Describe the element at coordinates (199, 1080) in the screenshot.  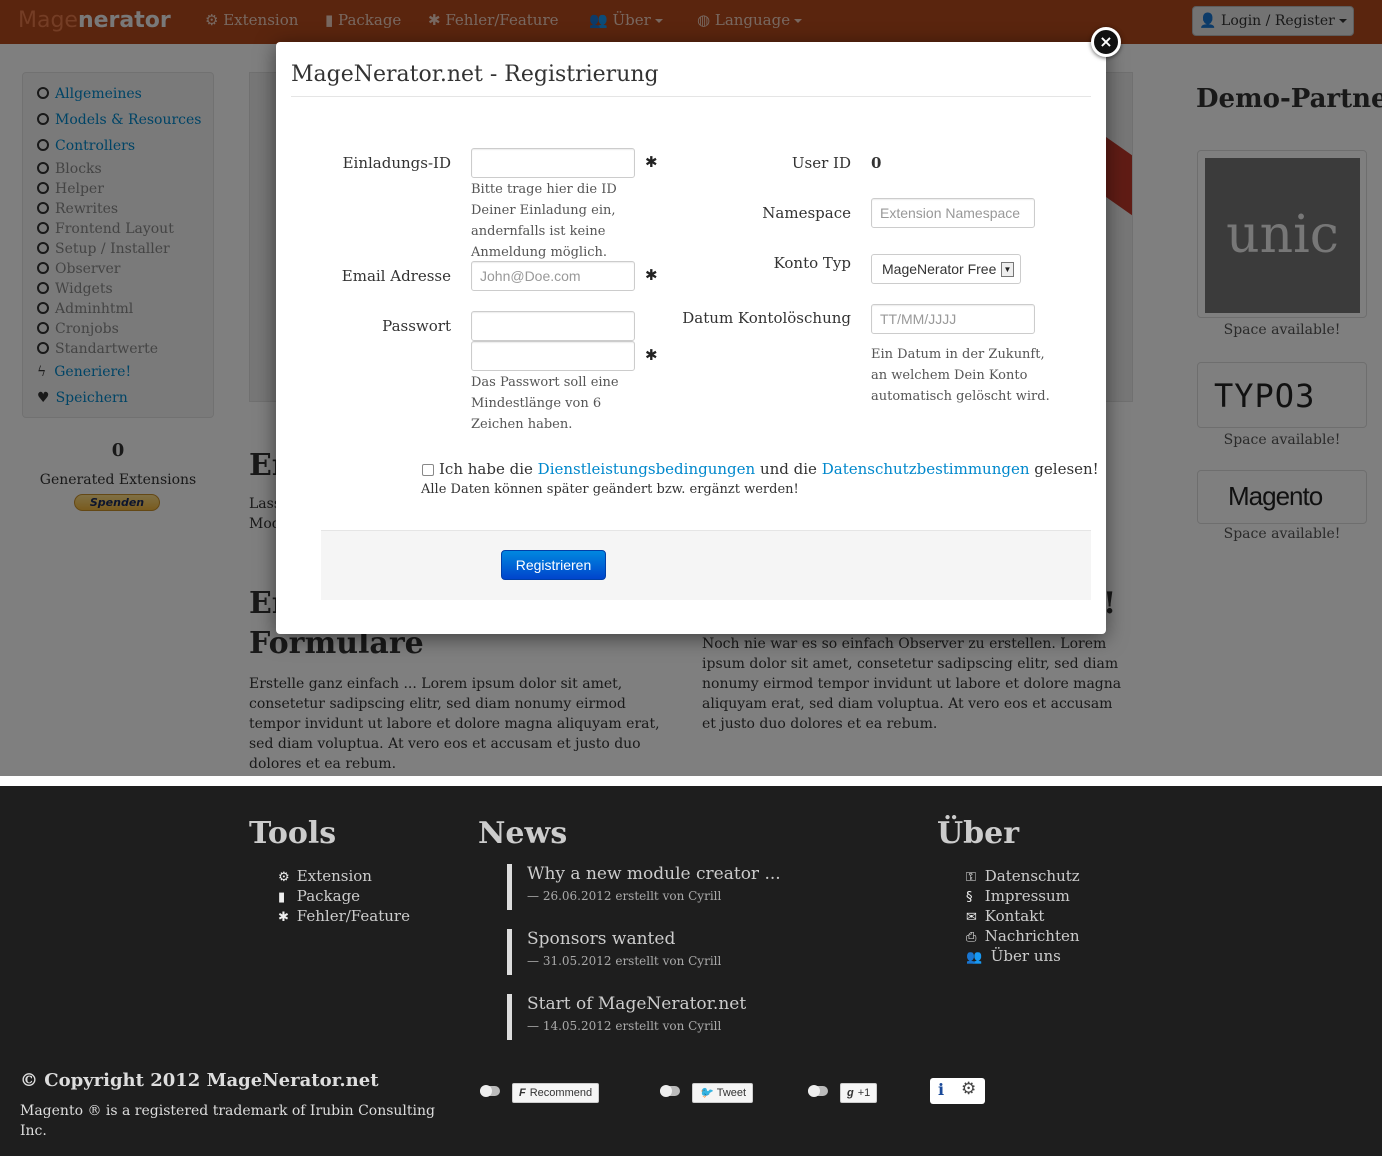
I see `copyright: © Copyright 2012 MageNerator.net` at that location.